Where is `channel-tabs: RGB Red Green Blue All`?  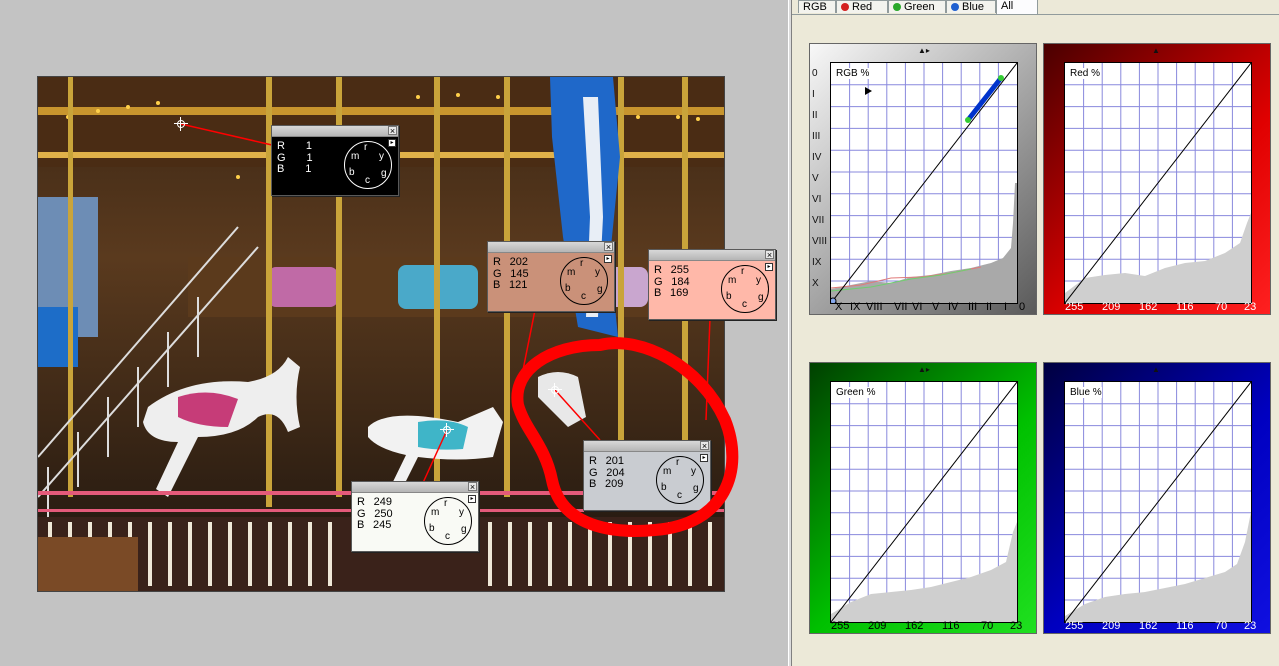
channel-tabs: RGB Red Green Blue All is located at coordinates (1035, 7).